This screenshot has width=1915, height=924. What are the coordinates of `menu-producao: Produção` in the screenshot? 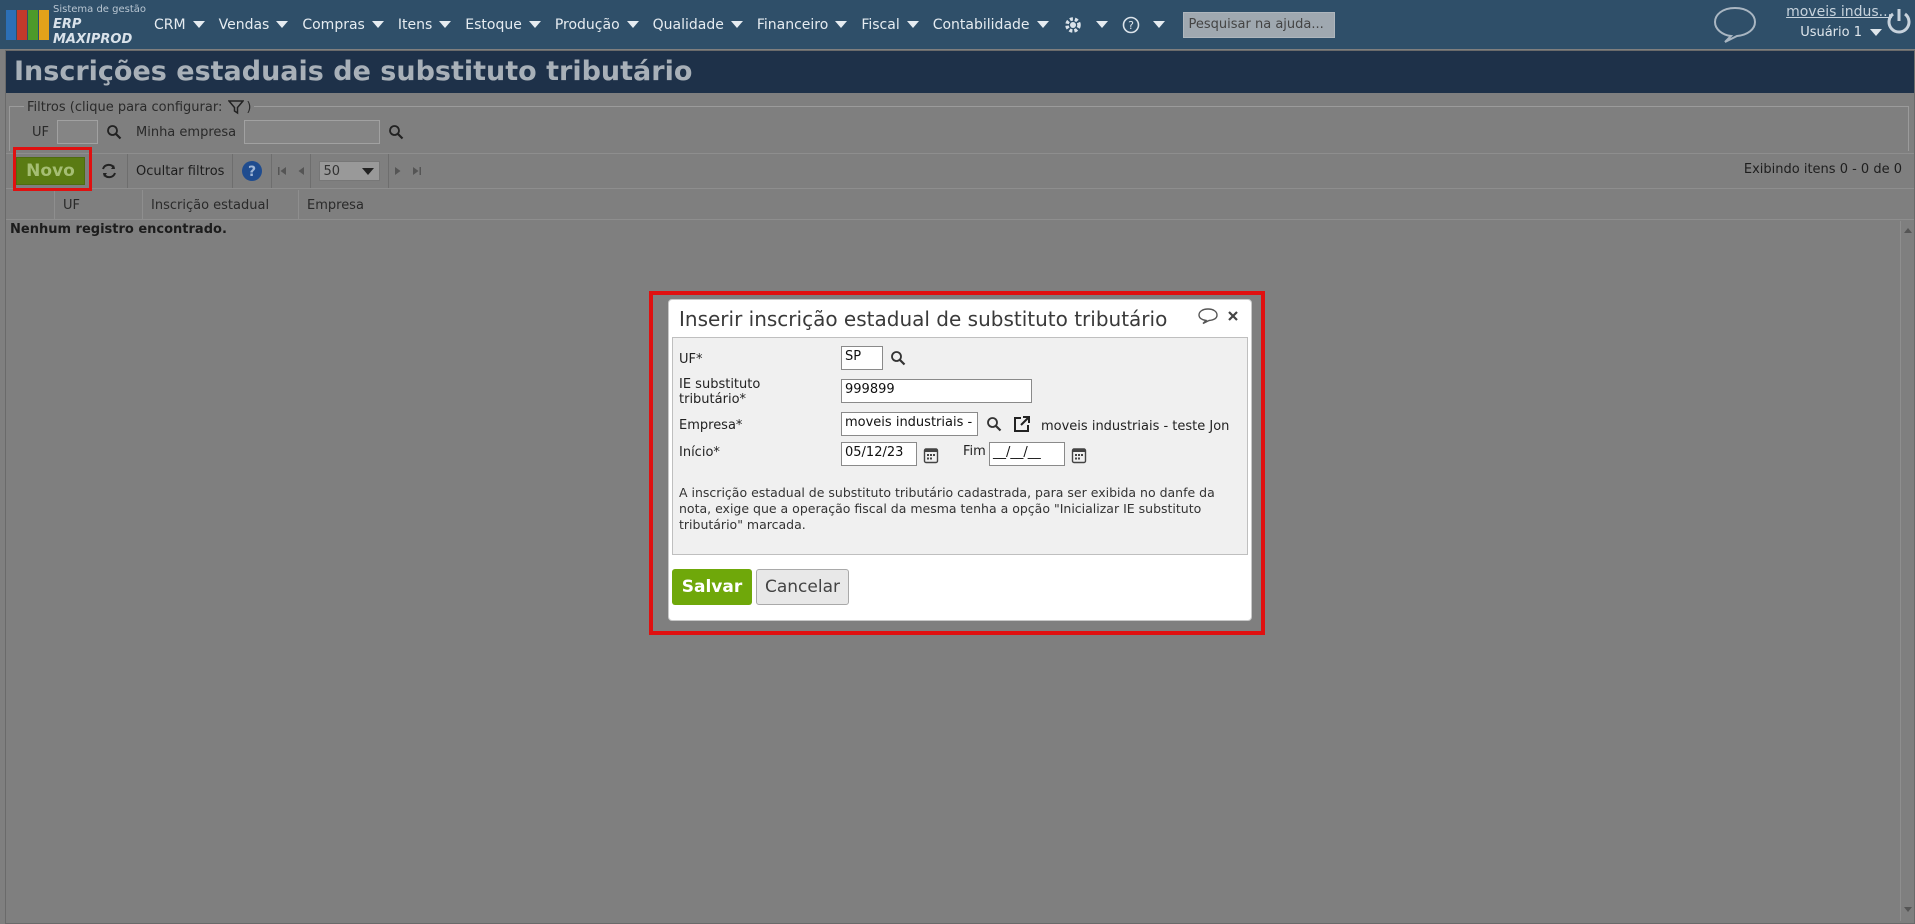 It's located at (597, 25).